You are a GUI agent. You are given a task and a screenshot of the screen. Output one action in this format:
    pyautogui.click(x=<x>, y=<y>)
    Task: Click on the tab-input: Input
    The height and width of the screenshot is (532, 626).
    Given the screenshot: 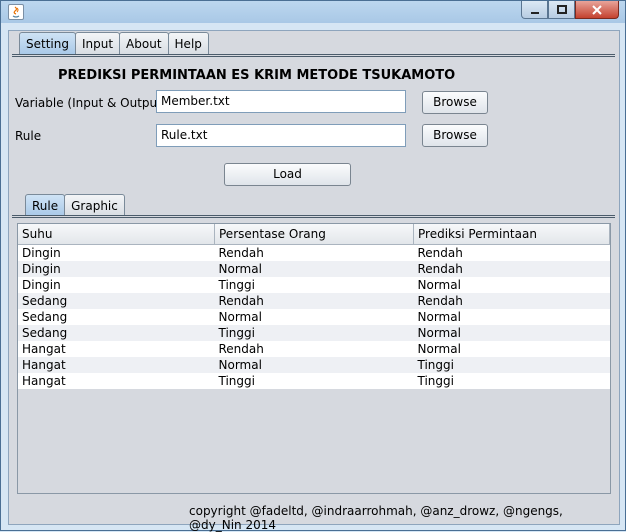 What is the action you would take?
    pyautogui.click(x=97, y=43)
    